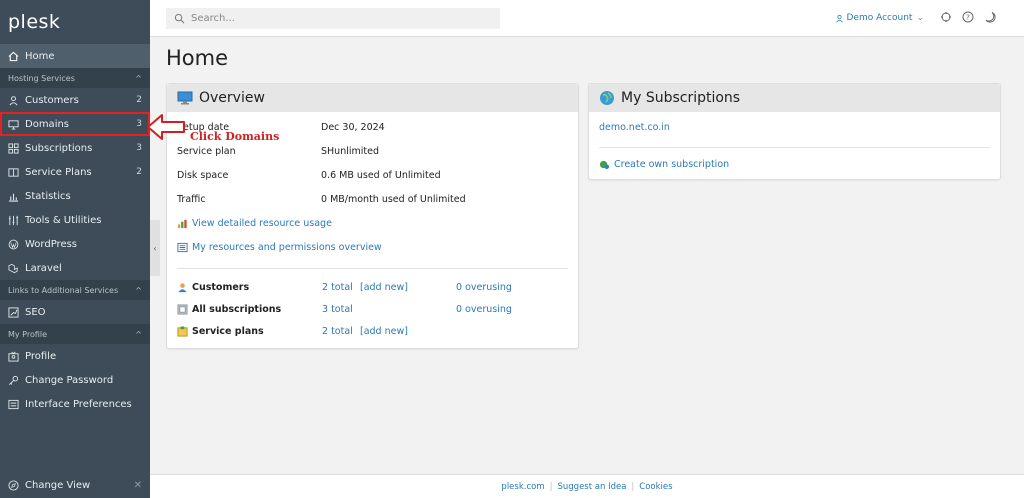  What do you see at coordinates (13, 312) in the screenshot?
I see `trend-icon` at bounding box center [13, 312].